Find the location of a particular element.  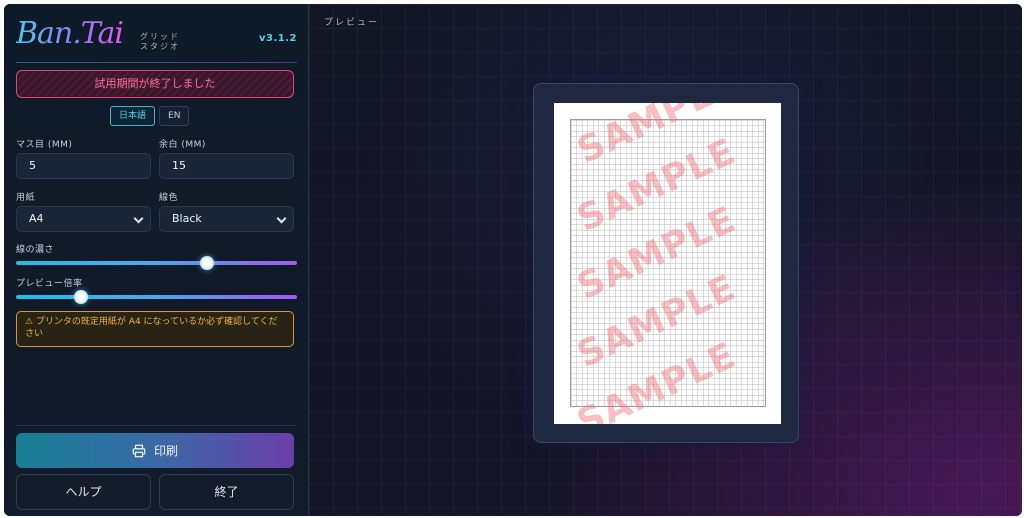

preview-label: プレビュー is located at coordinates (352, 23).